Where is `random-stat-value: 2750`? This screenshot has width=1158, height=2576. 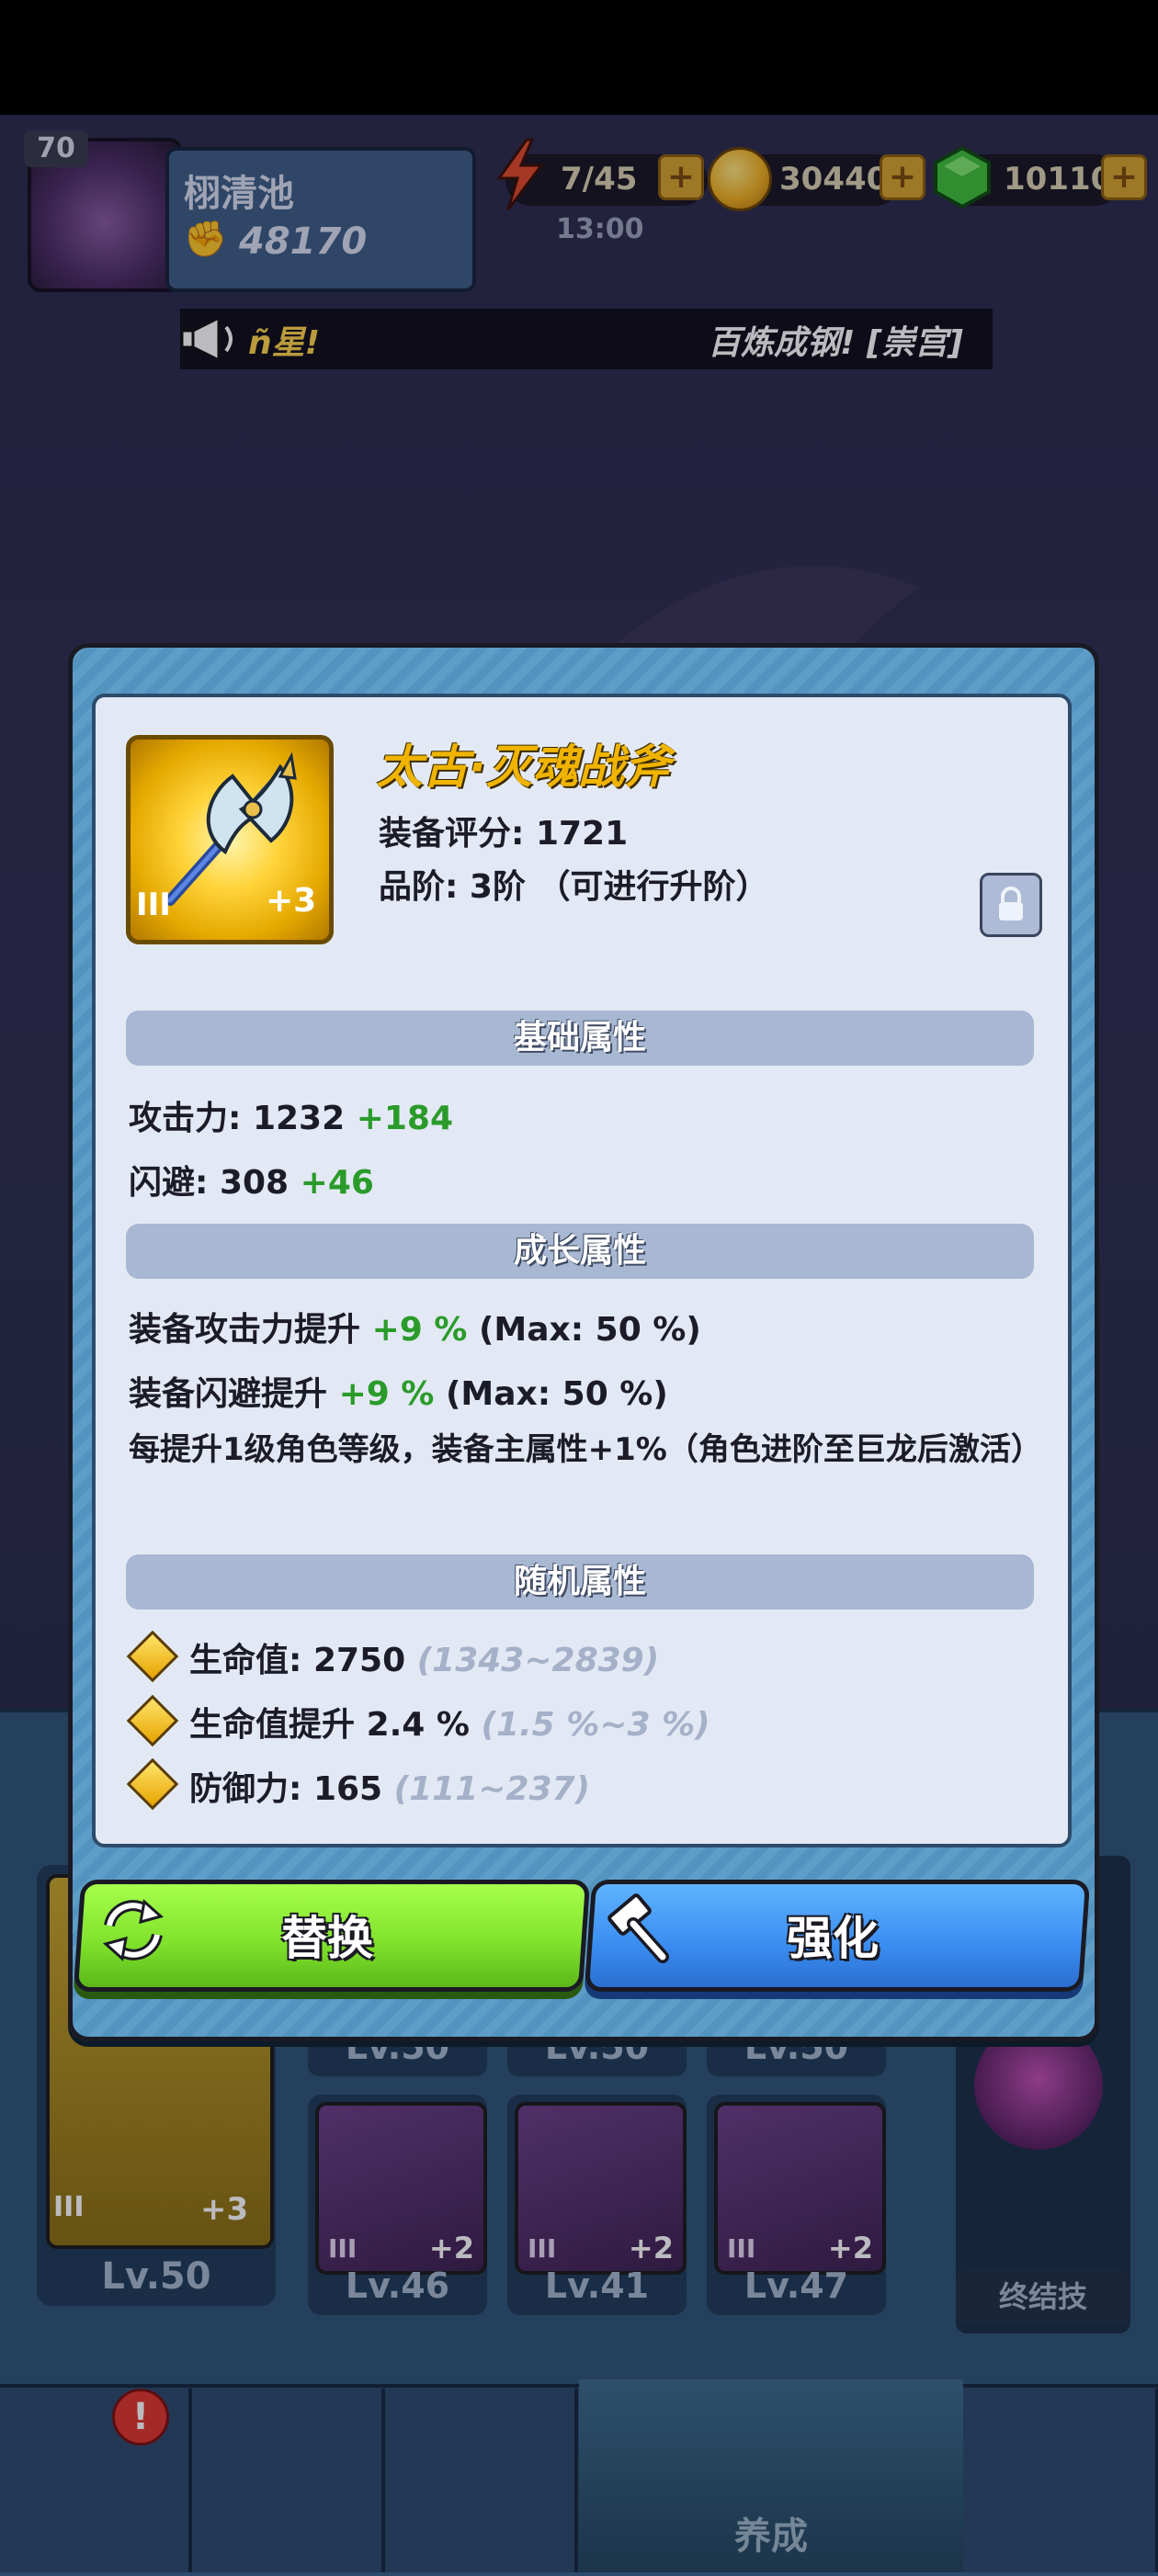
random-stat-value: 2750 is located at coordinates (359, 1660).